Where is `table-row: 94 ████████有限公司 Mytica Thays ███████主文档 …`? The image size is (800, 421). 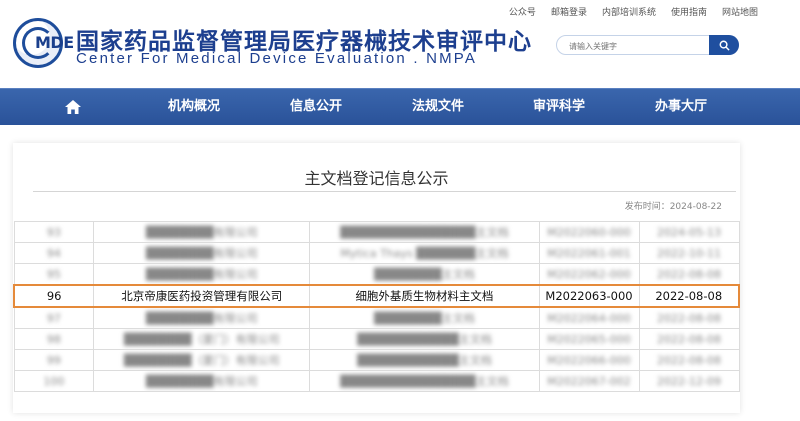 table-row: 94 ████████有限公司 Mytica Thays ███████主文档 … is located at coordinates (376, 253).